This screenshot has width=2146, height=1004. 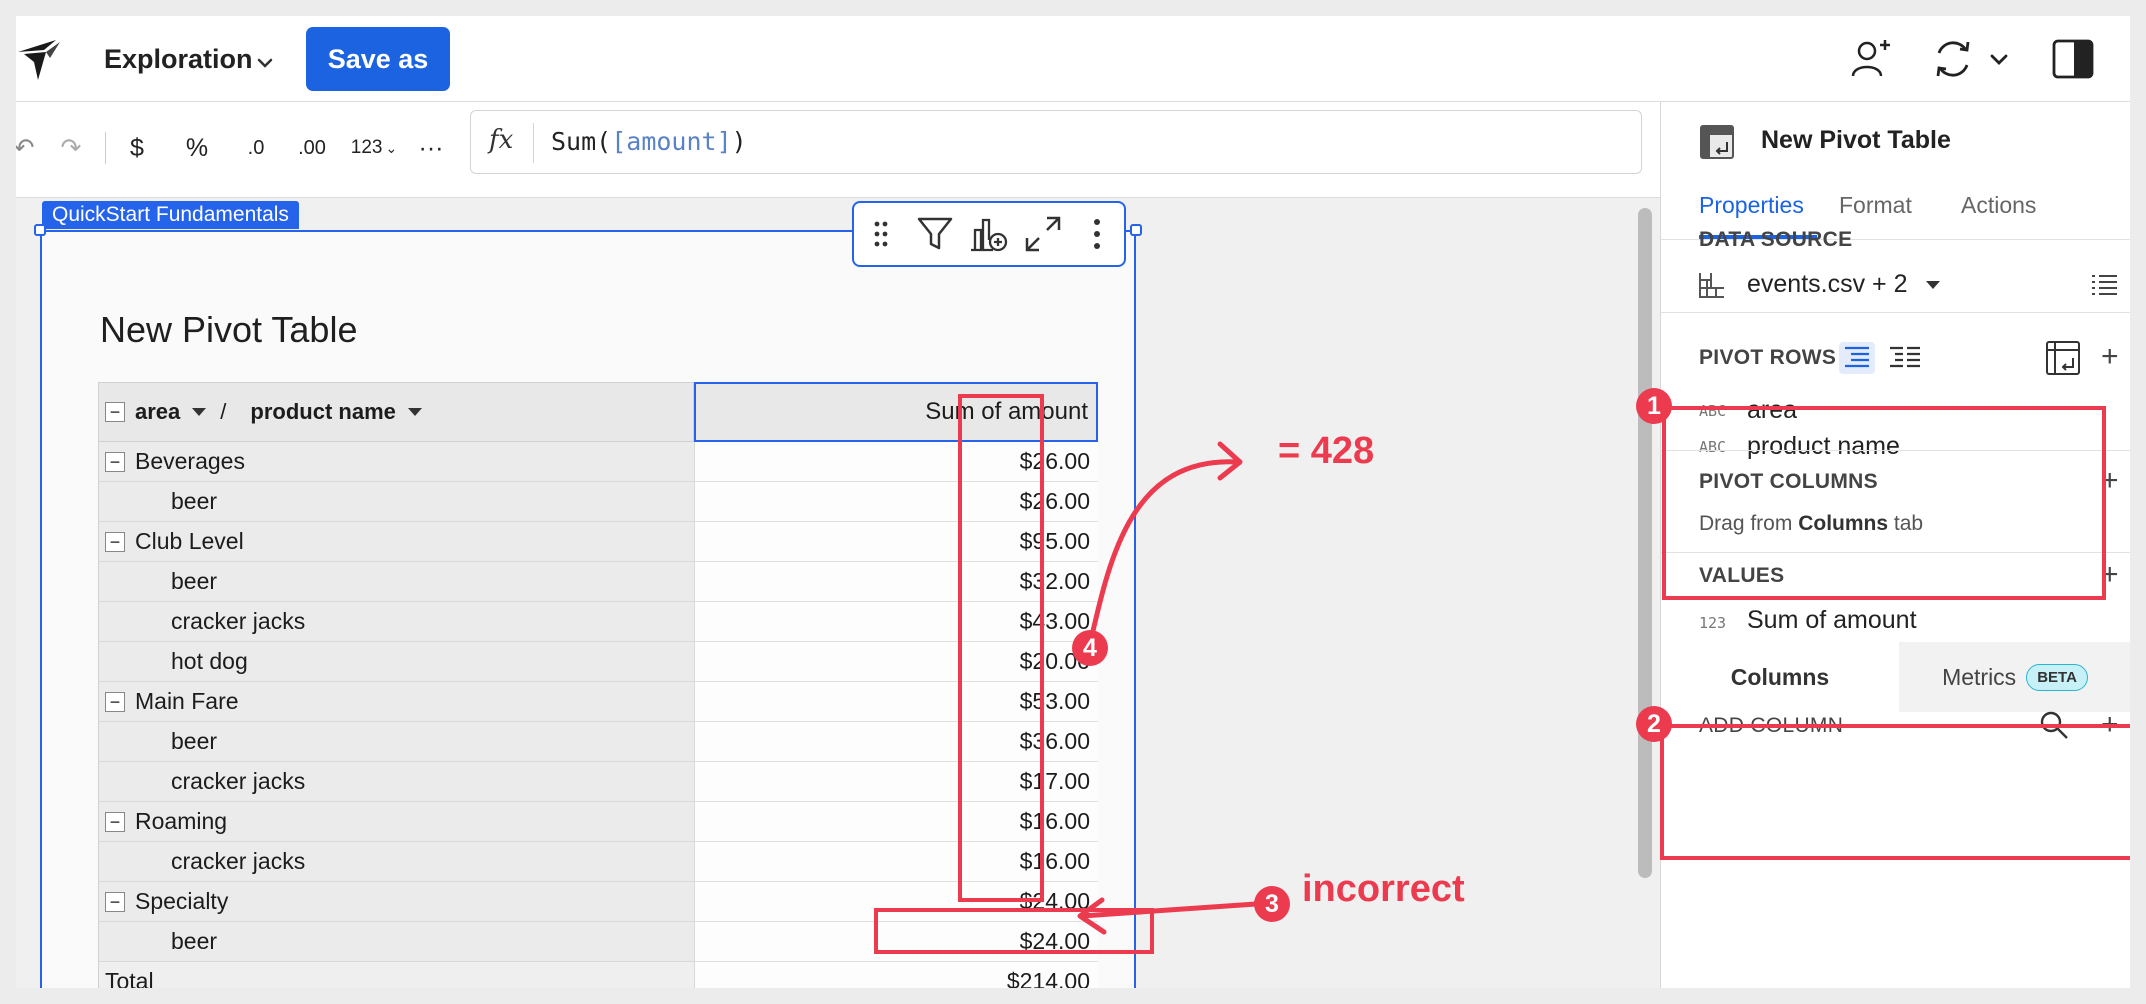 What do you see at coordinates (187, 701) in the screenshot?
I see `row-label-text: Main Fare` at bounding box center [187, 701].